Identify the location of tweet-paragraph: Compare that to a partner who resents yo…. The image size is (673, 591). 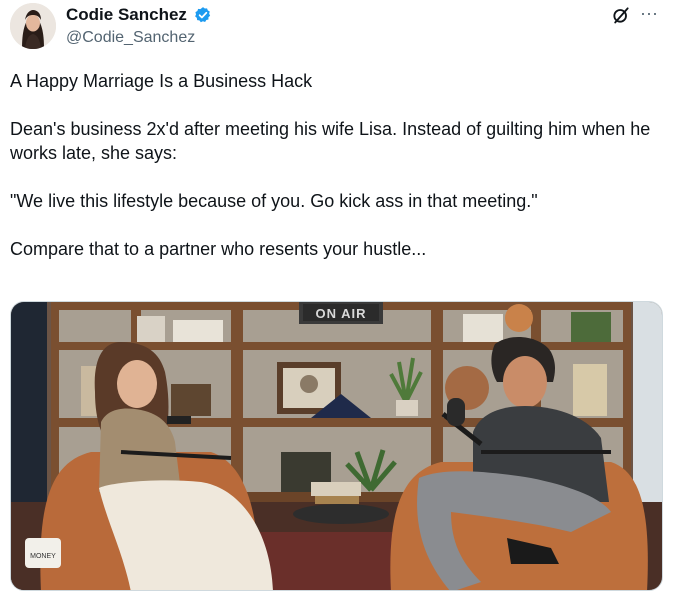
(218, 249).